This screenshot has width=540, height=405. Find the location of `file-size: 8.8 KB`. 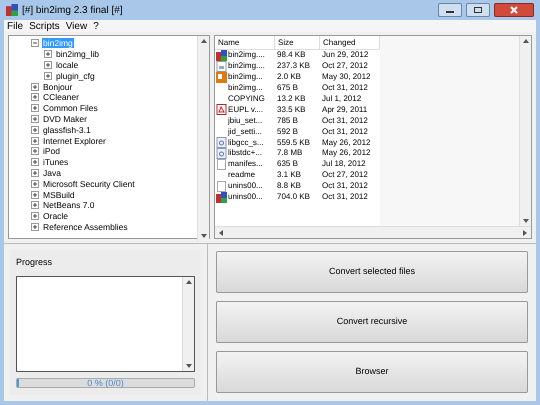

file-size: 8.8 KB is located at coordinates (289, 185).